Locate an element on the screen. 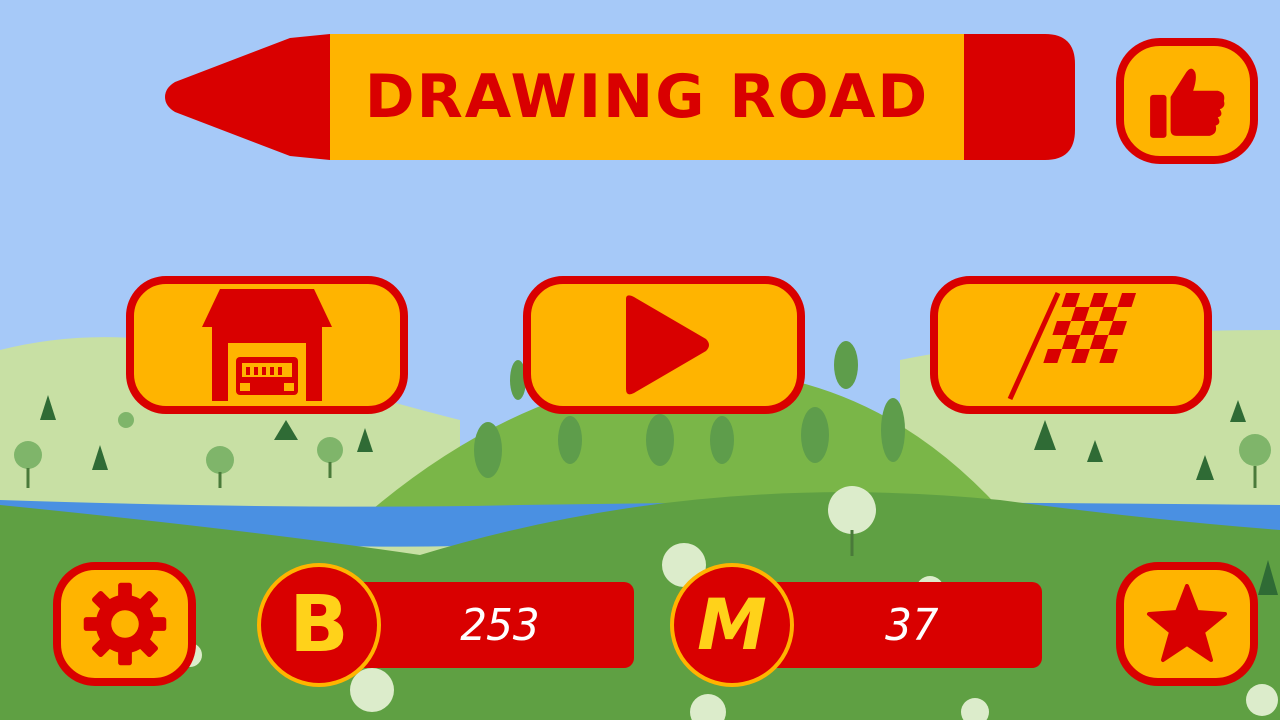 Image resolution: width=1280 pixels, height=720 pixels. distance-value: 37 is located at coordinates (912, 625).